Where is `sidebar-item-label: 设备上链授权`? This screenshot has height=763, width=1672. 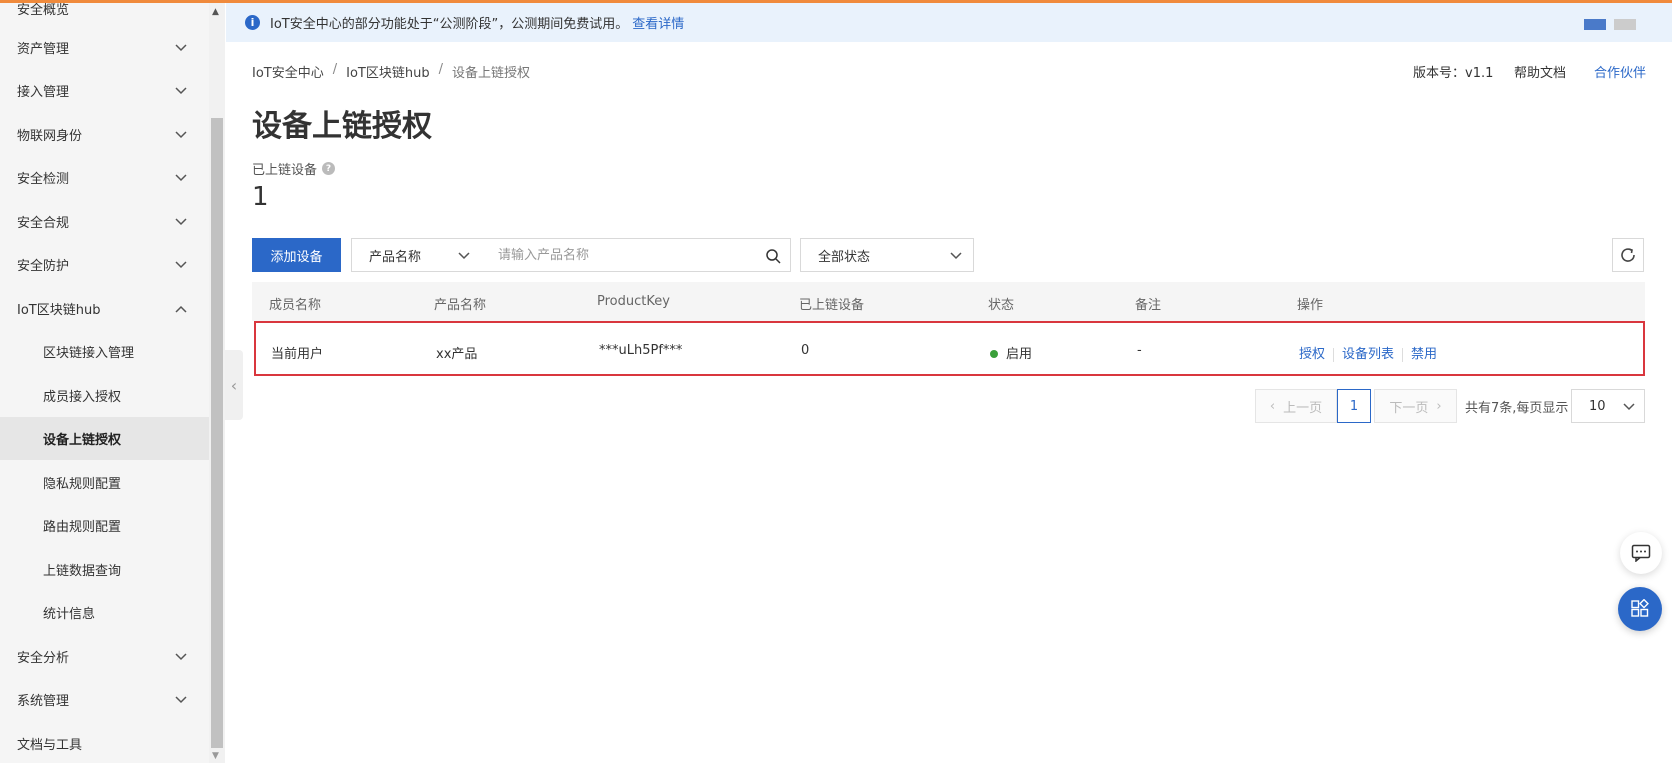
sidebar-item-label: 设备上链授权 is located at coordinates (82, 440).